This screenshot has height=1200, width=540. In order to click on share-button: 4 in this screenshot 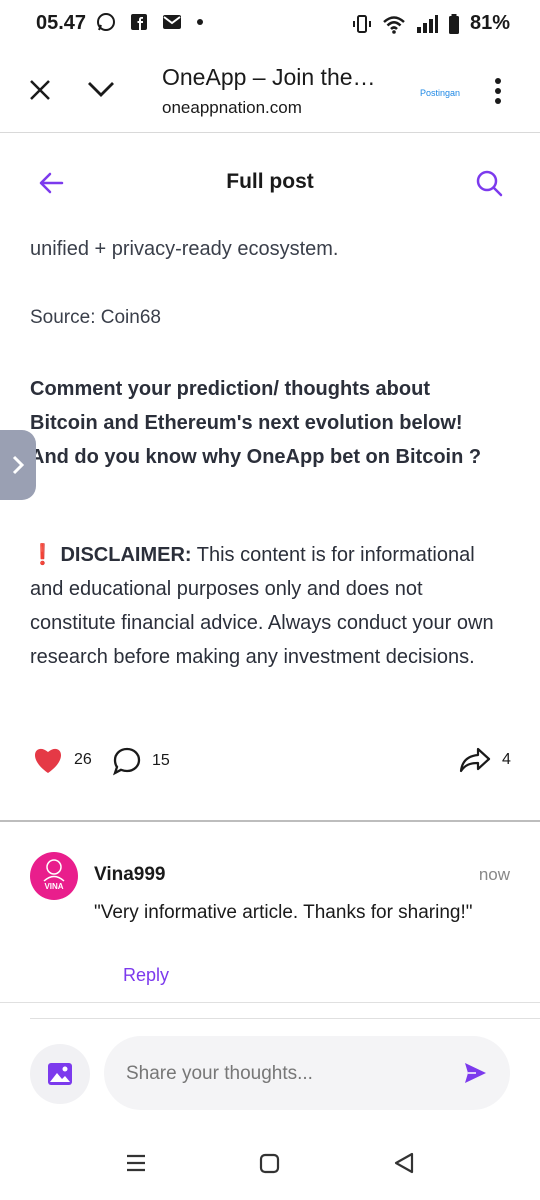, I will do `click(484, 760)`.